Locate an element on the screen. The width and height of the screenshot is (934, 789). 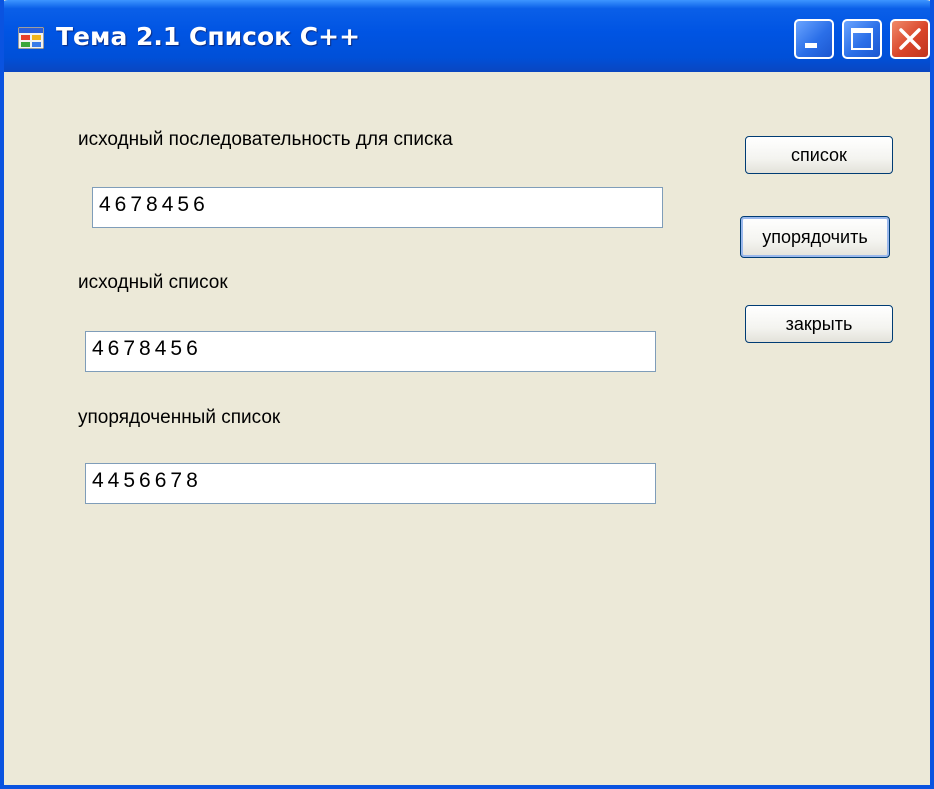
window-title: Тема 2.1 Список С++ is located at coordinates (208, 36).